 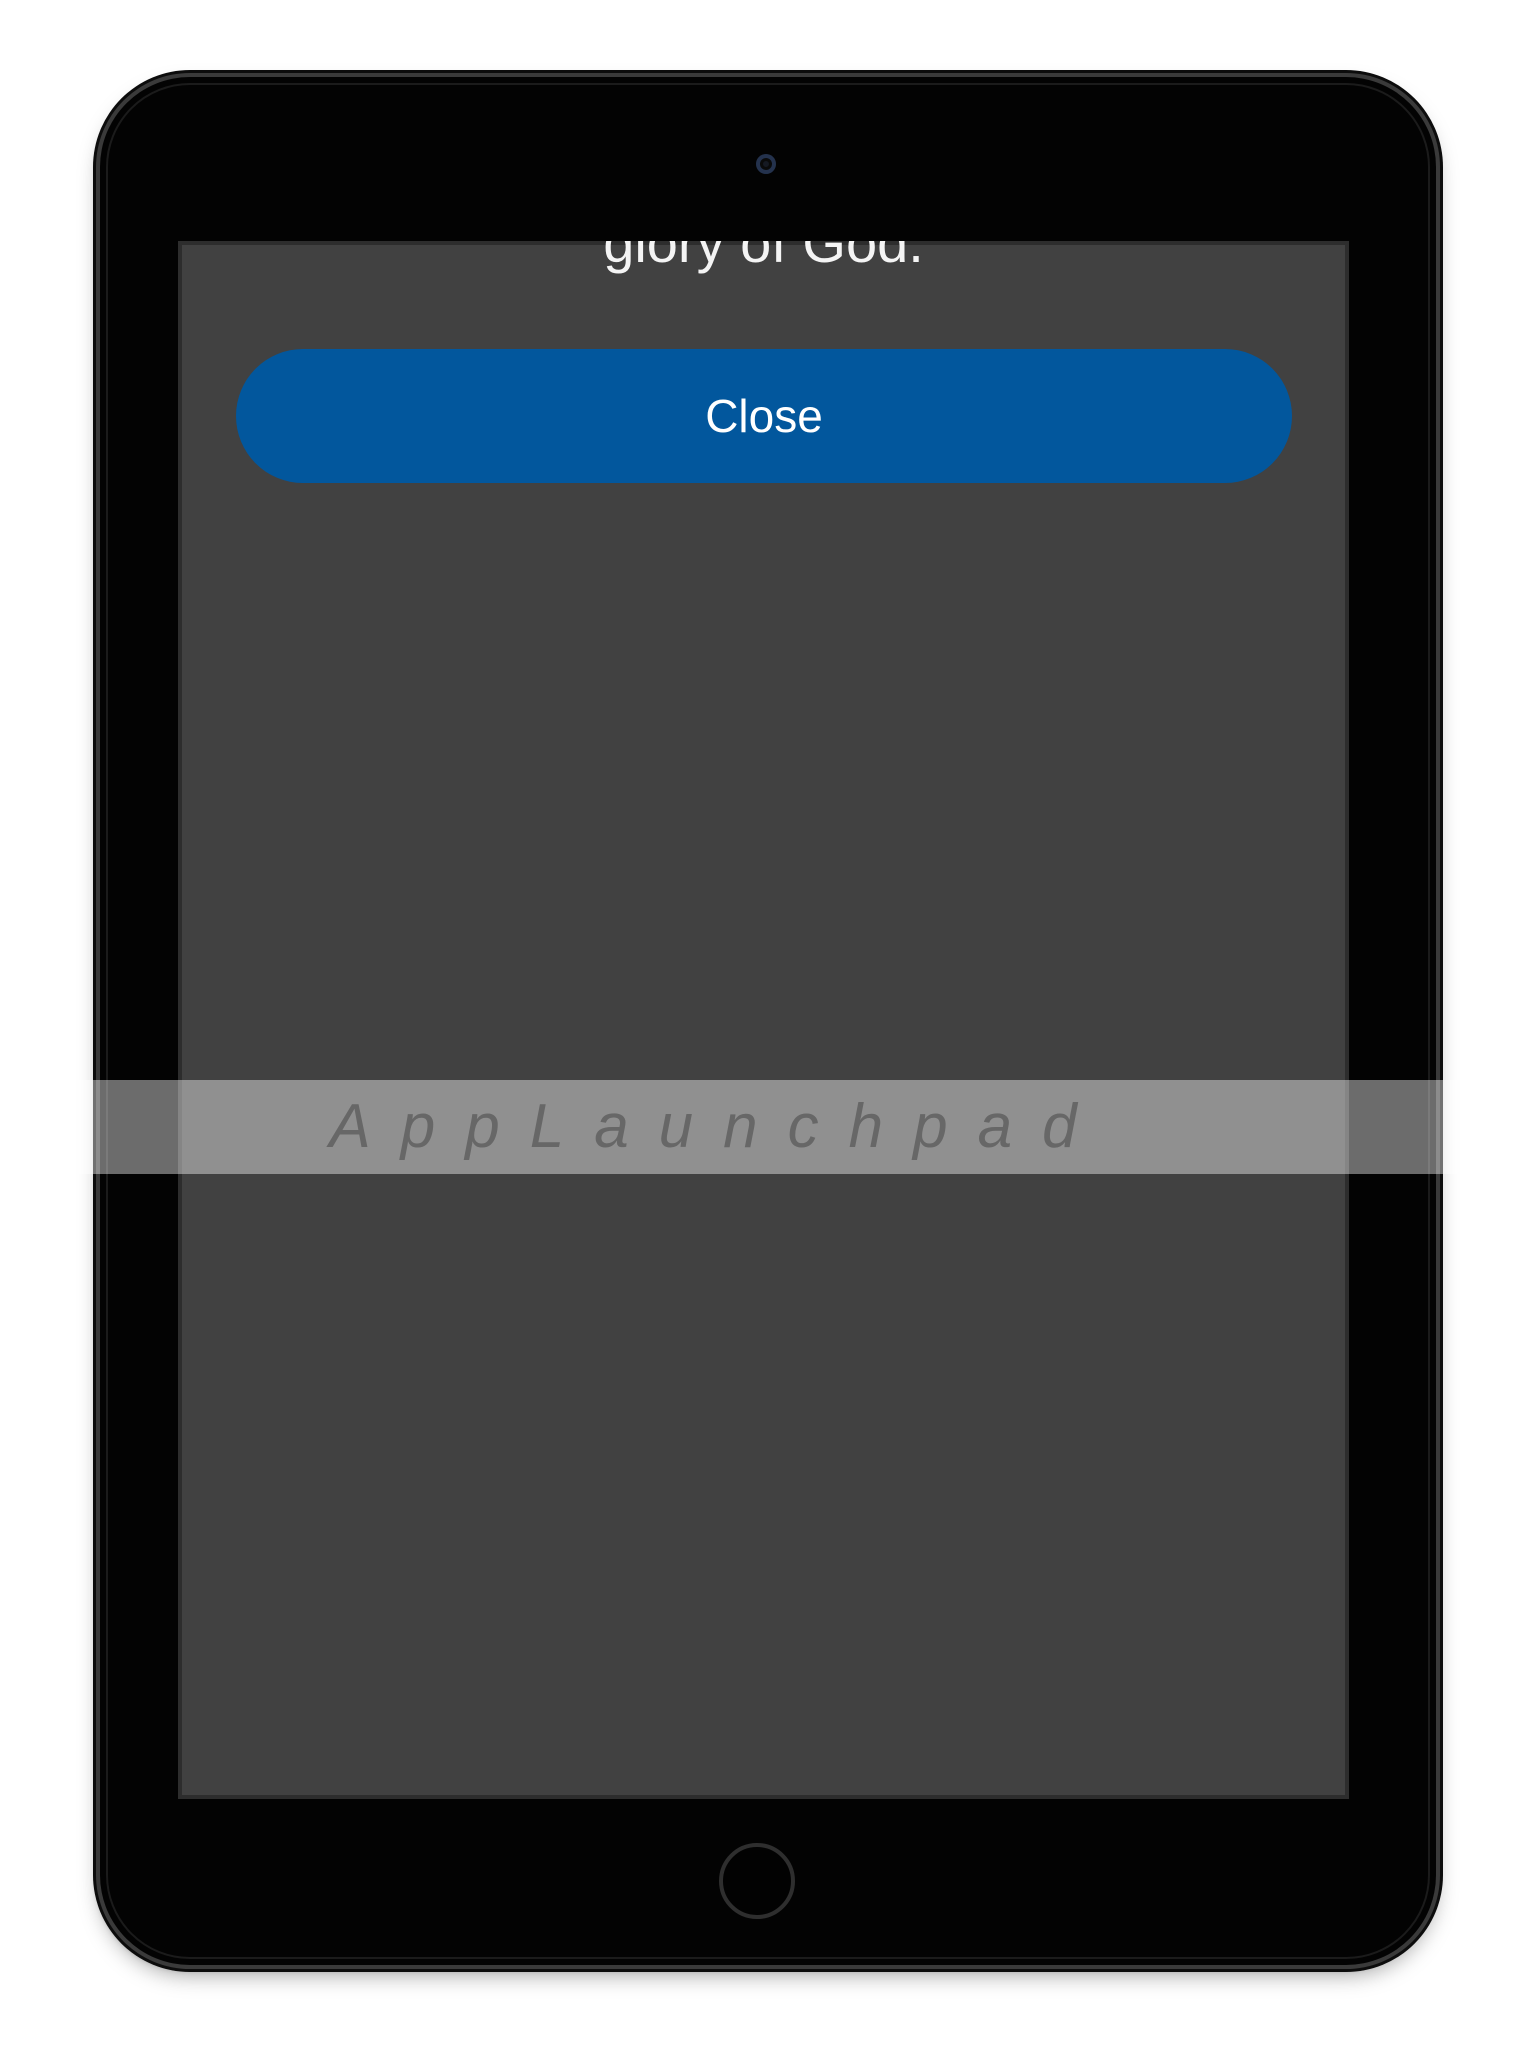 What do you see at coordinates (766, 164) in the screenshot?
I see `camera-icon` at bounding box center [766, 164].